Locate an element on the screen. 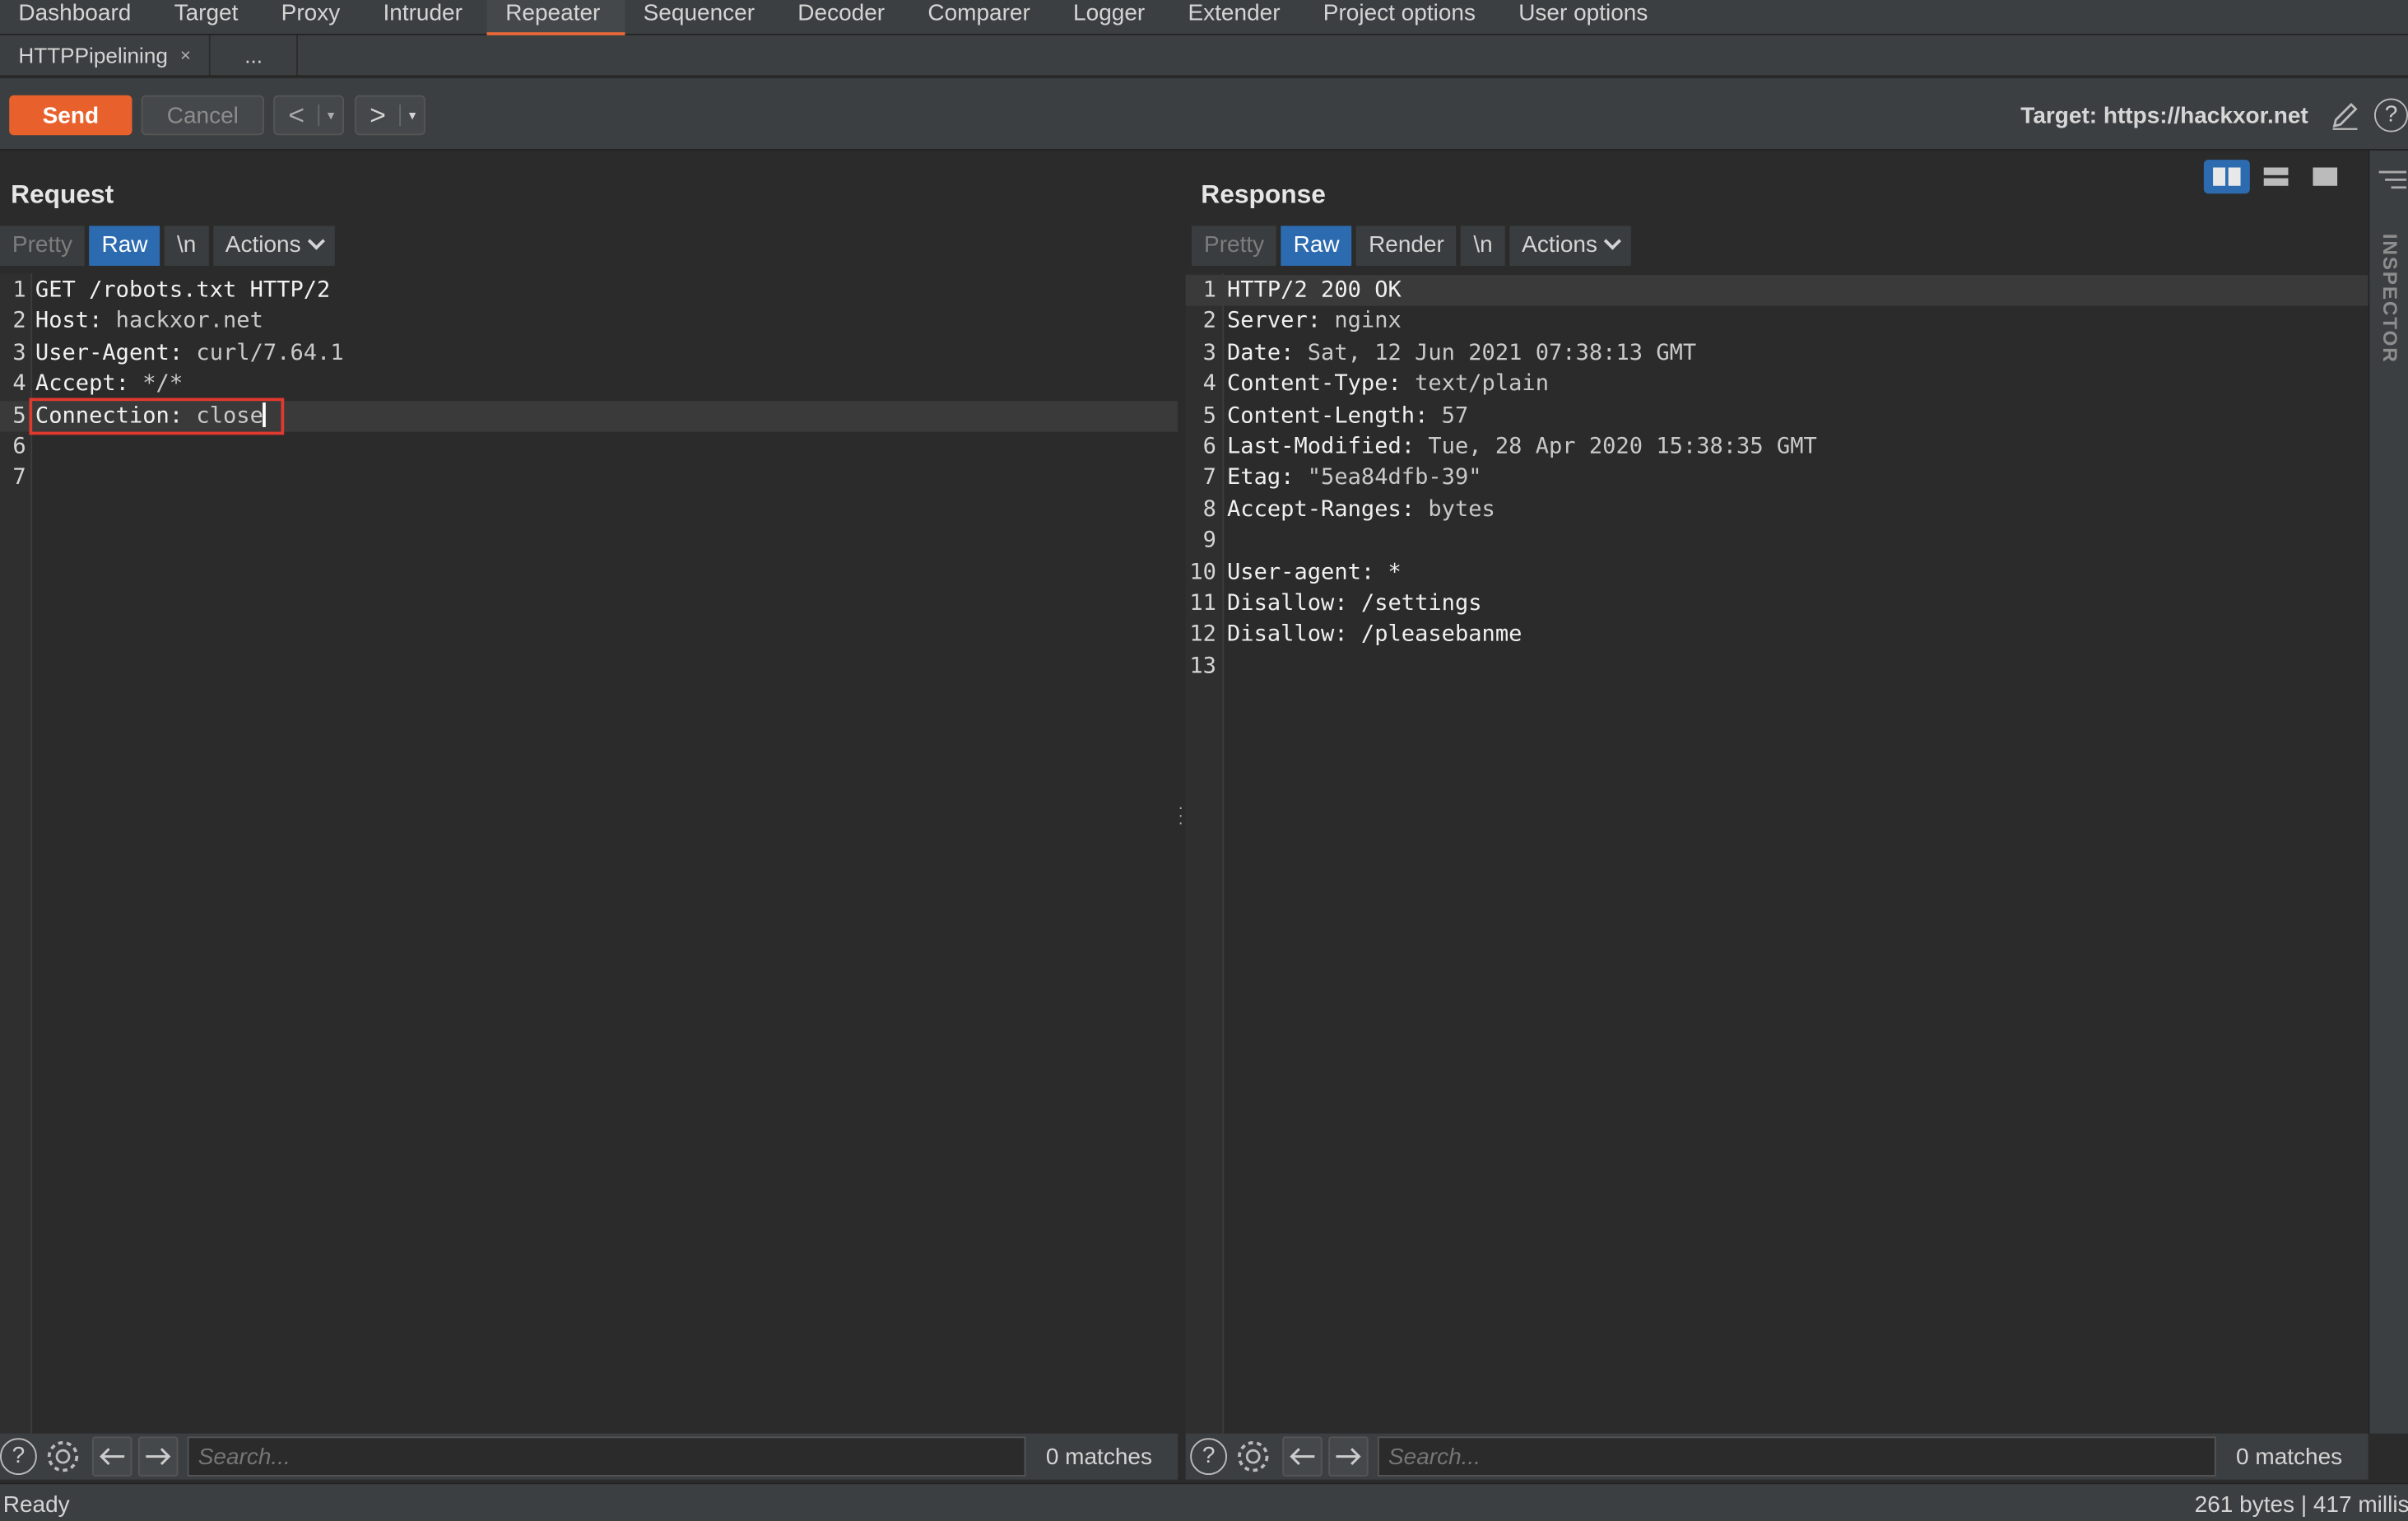  line-number: 7 is located at coordinates (1209, 478).